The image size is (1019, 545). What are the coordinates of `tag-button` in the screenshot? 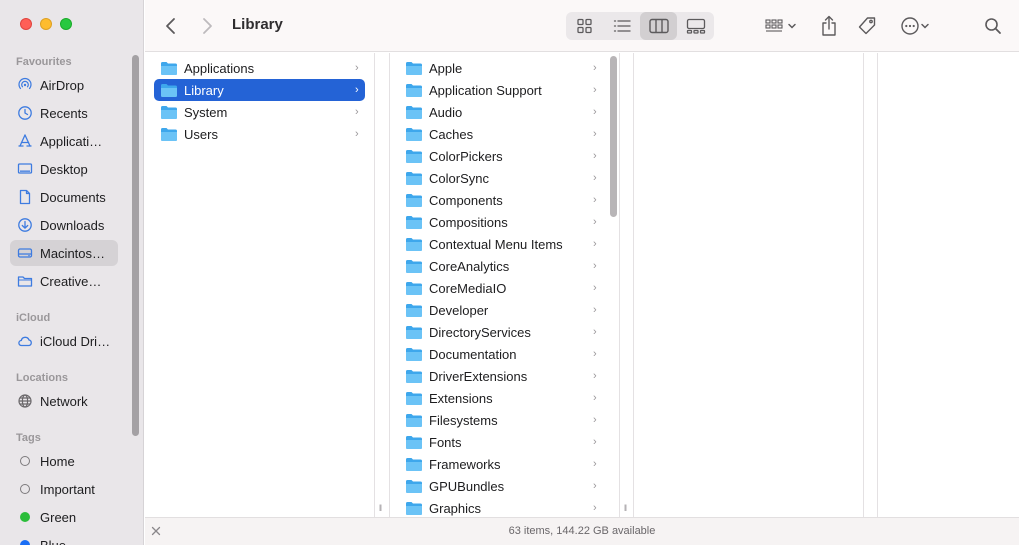 It's located at (867, 26).